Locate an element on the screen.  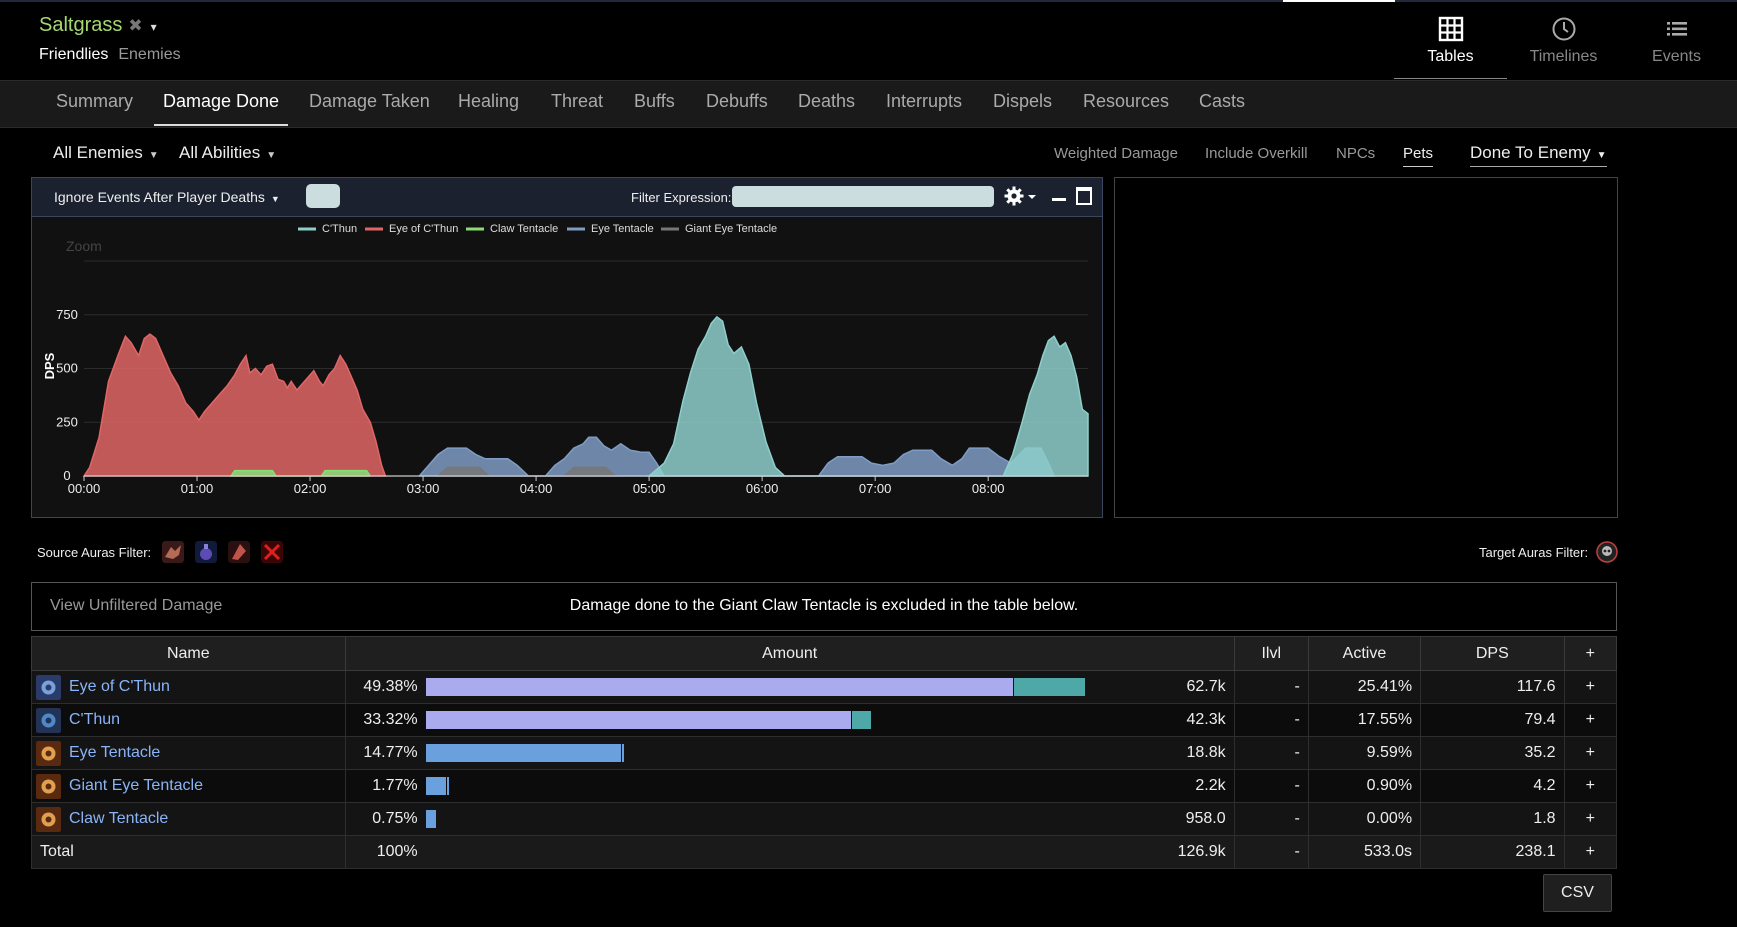
view-switcher: Tables Timelines Events is located at coordinates (1563, 39).